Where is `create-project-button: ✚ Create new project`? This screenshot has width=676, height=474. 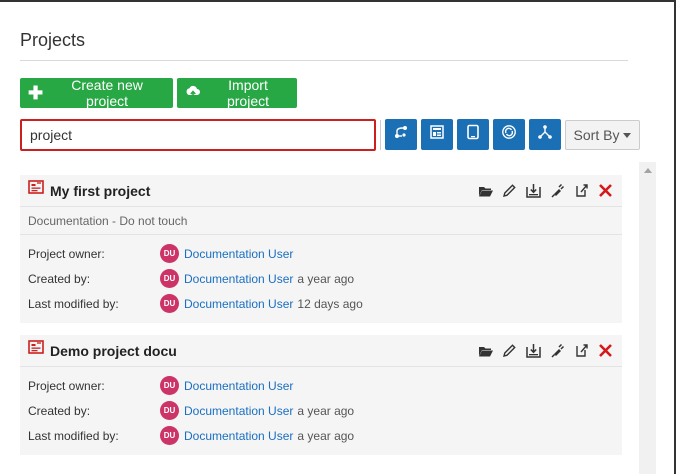 create-project-button: ✚ Create new project is located at coordinates (96, 93).